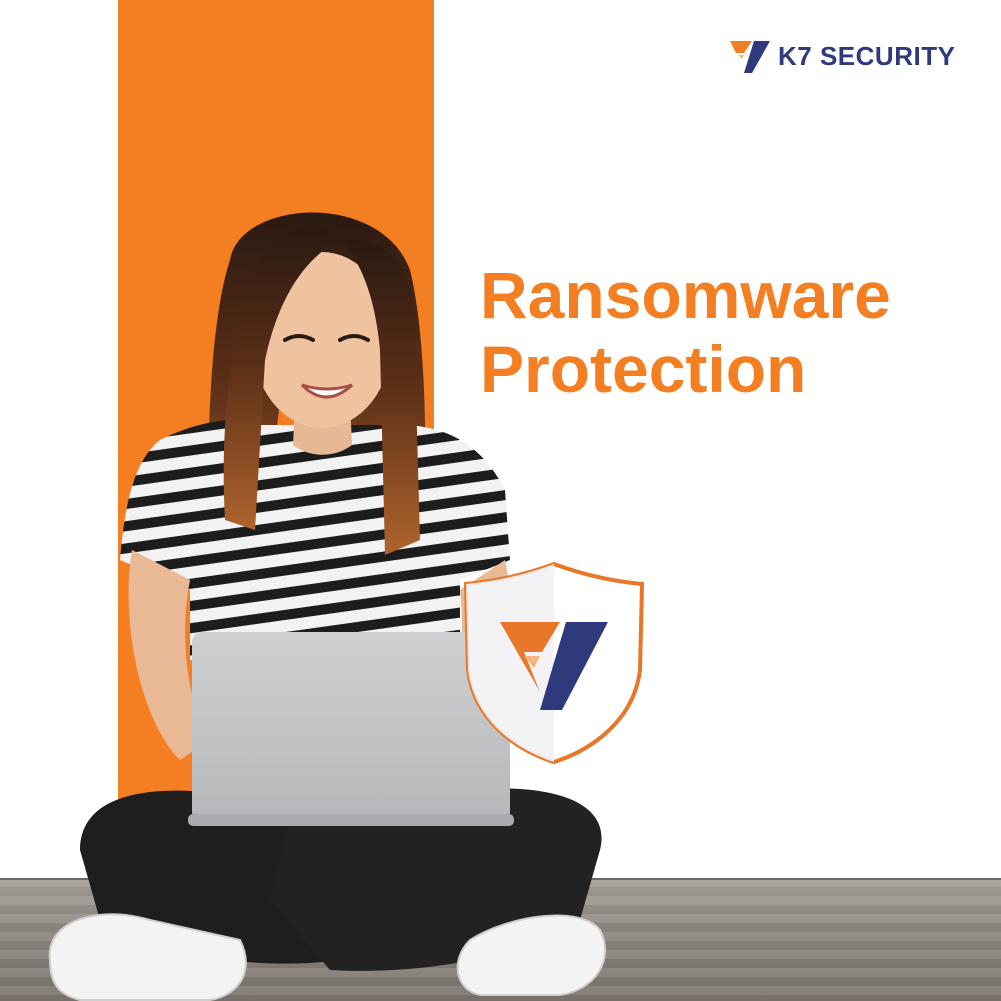 The image size is (1001, 1001). I want to click on k7-logo-icon, so click(750, 57).